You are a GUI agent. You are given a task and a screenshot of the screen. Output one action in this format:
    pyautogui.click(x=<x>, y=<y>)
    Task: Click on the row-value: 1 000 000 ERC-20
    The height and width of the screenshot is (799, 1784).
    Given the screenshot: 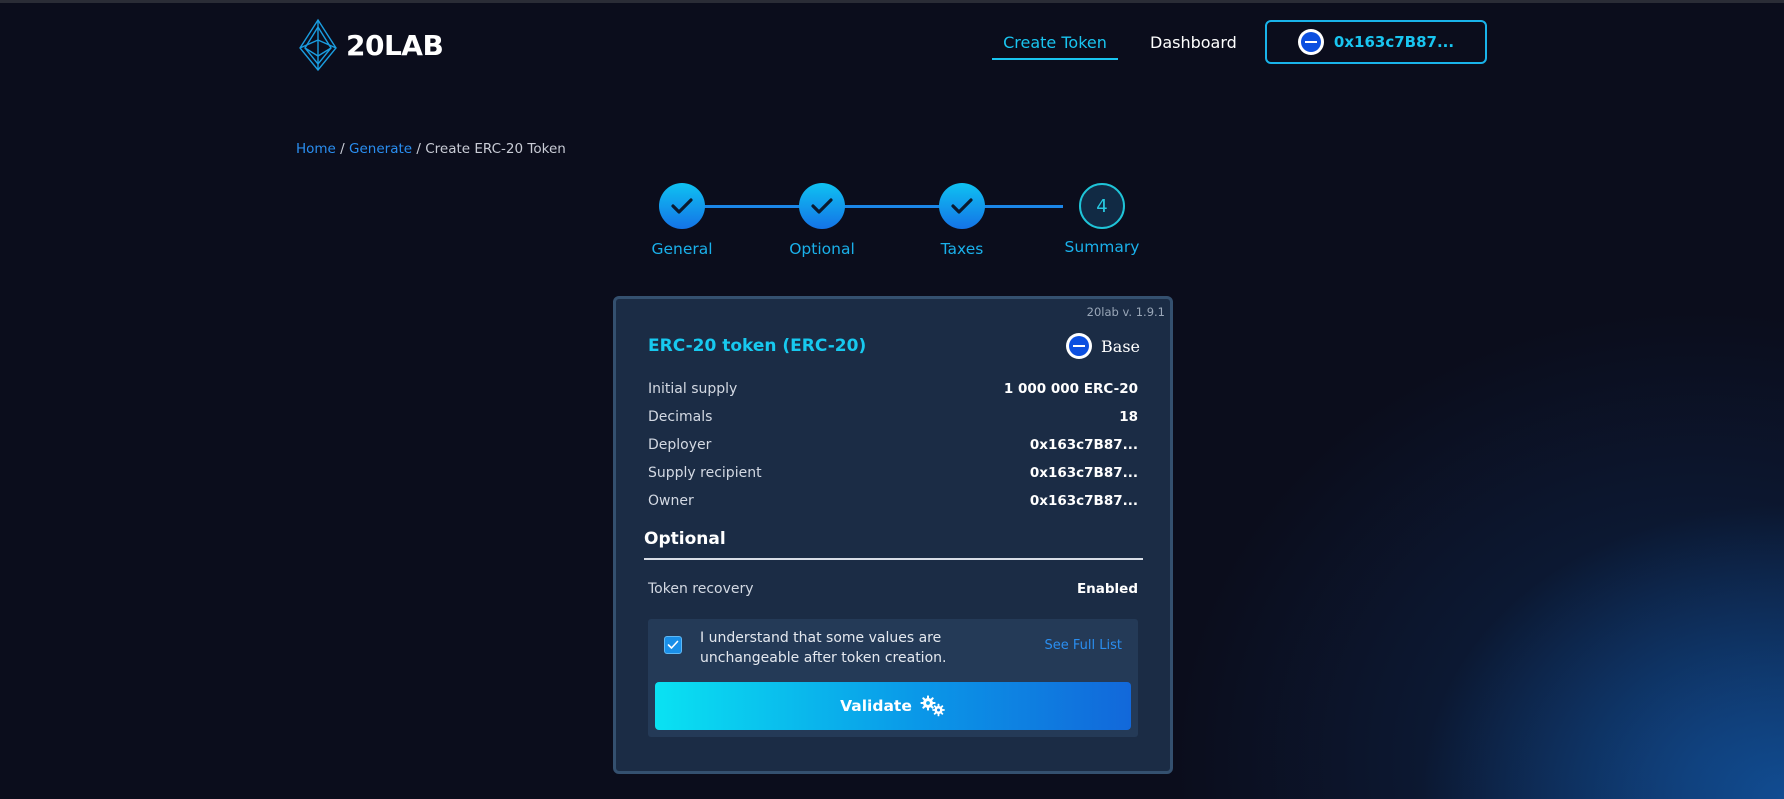 What is the action you would take?
    pyautogui.click(x=1070, y=389)
    